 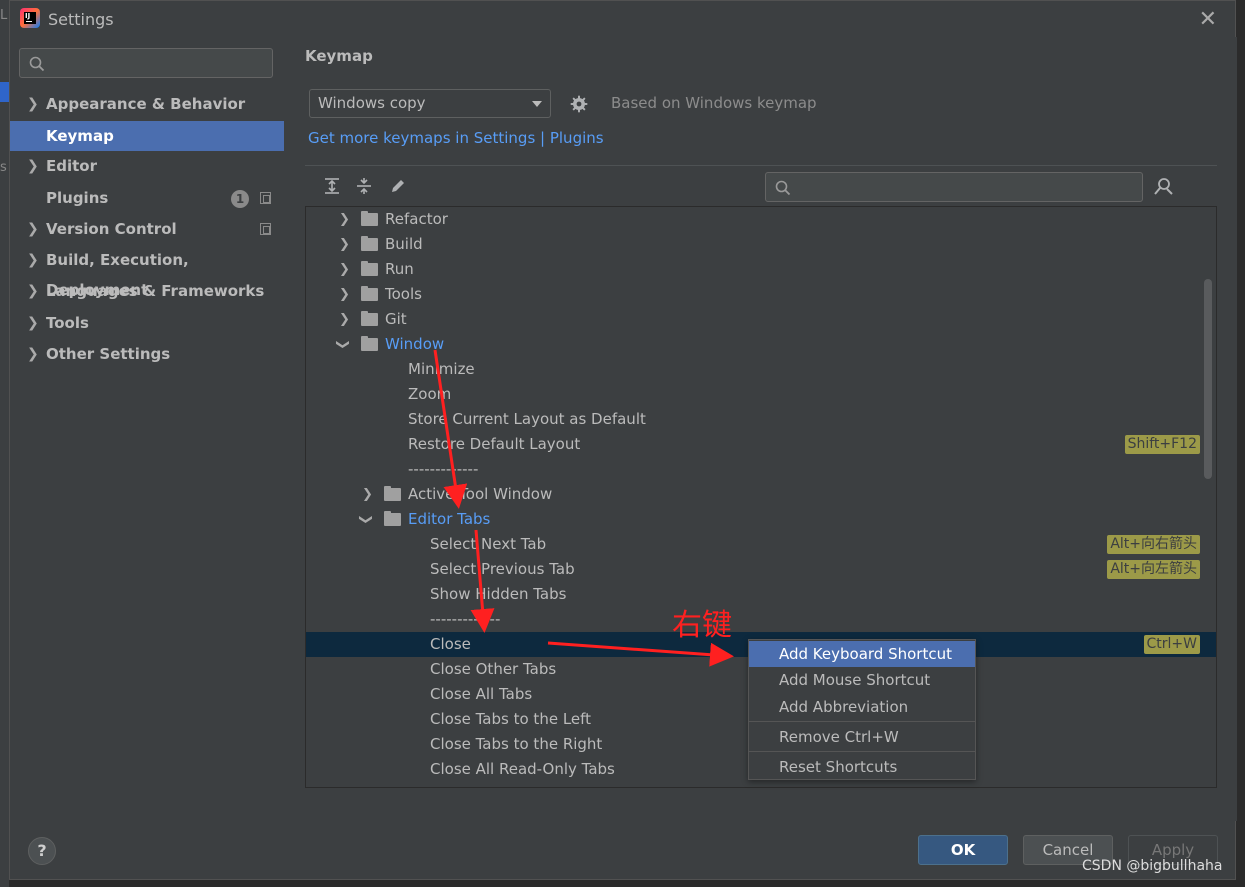 What do you see at coordinates (404, 244) in the screenshot?
I see `tree-row-label: Build` at bounding box center [404, 244].